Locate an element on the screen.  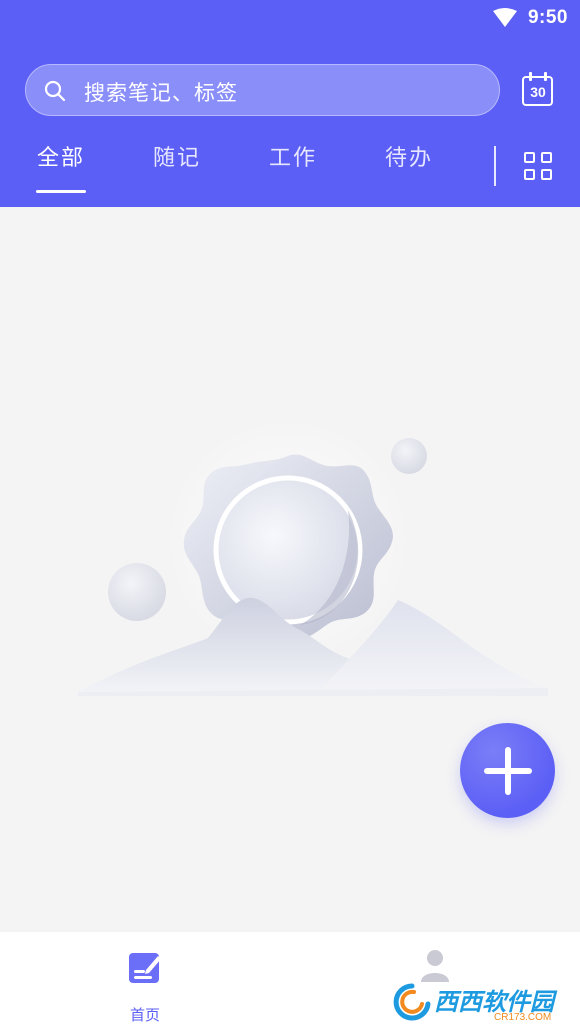
status-time: 9:50 is located at coordinates (547, 17).